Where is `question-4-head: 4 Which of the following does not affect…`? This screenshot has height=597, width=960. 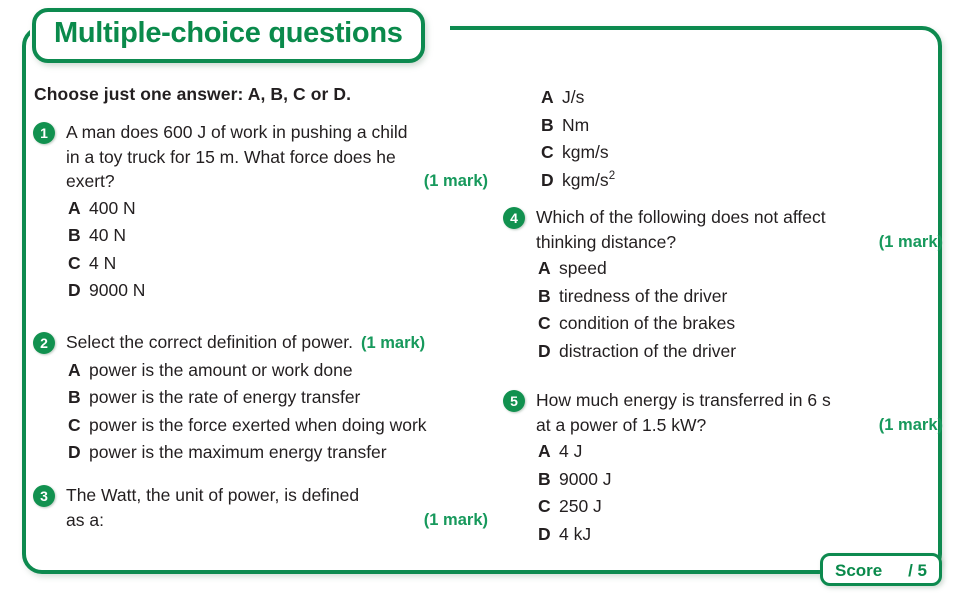
question-4-head: 4 Which of the following does not affect… is located at coordinates (723, 229).